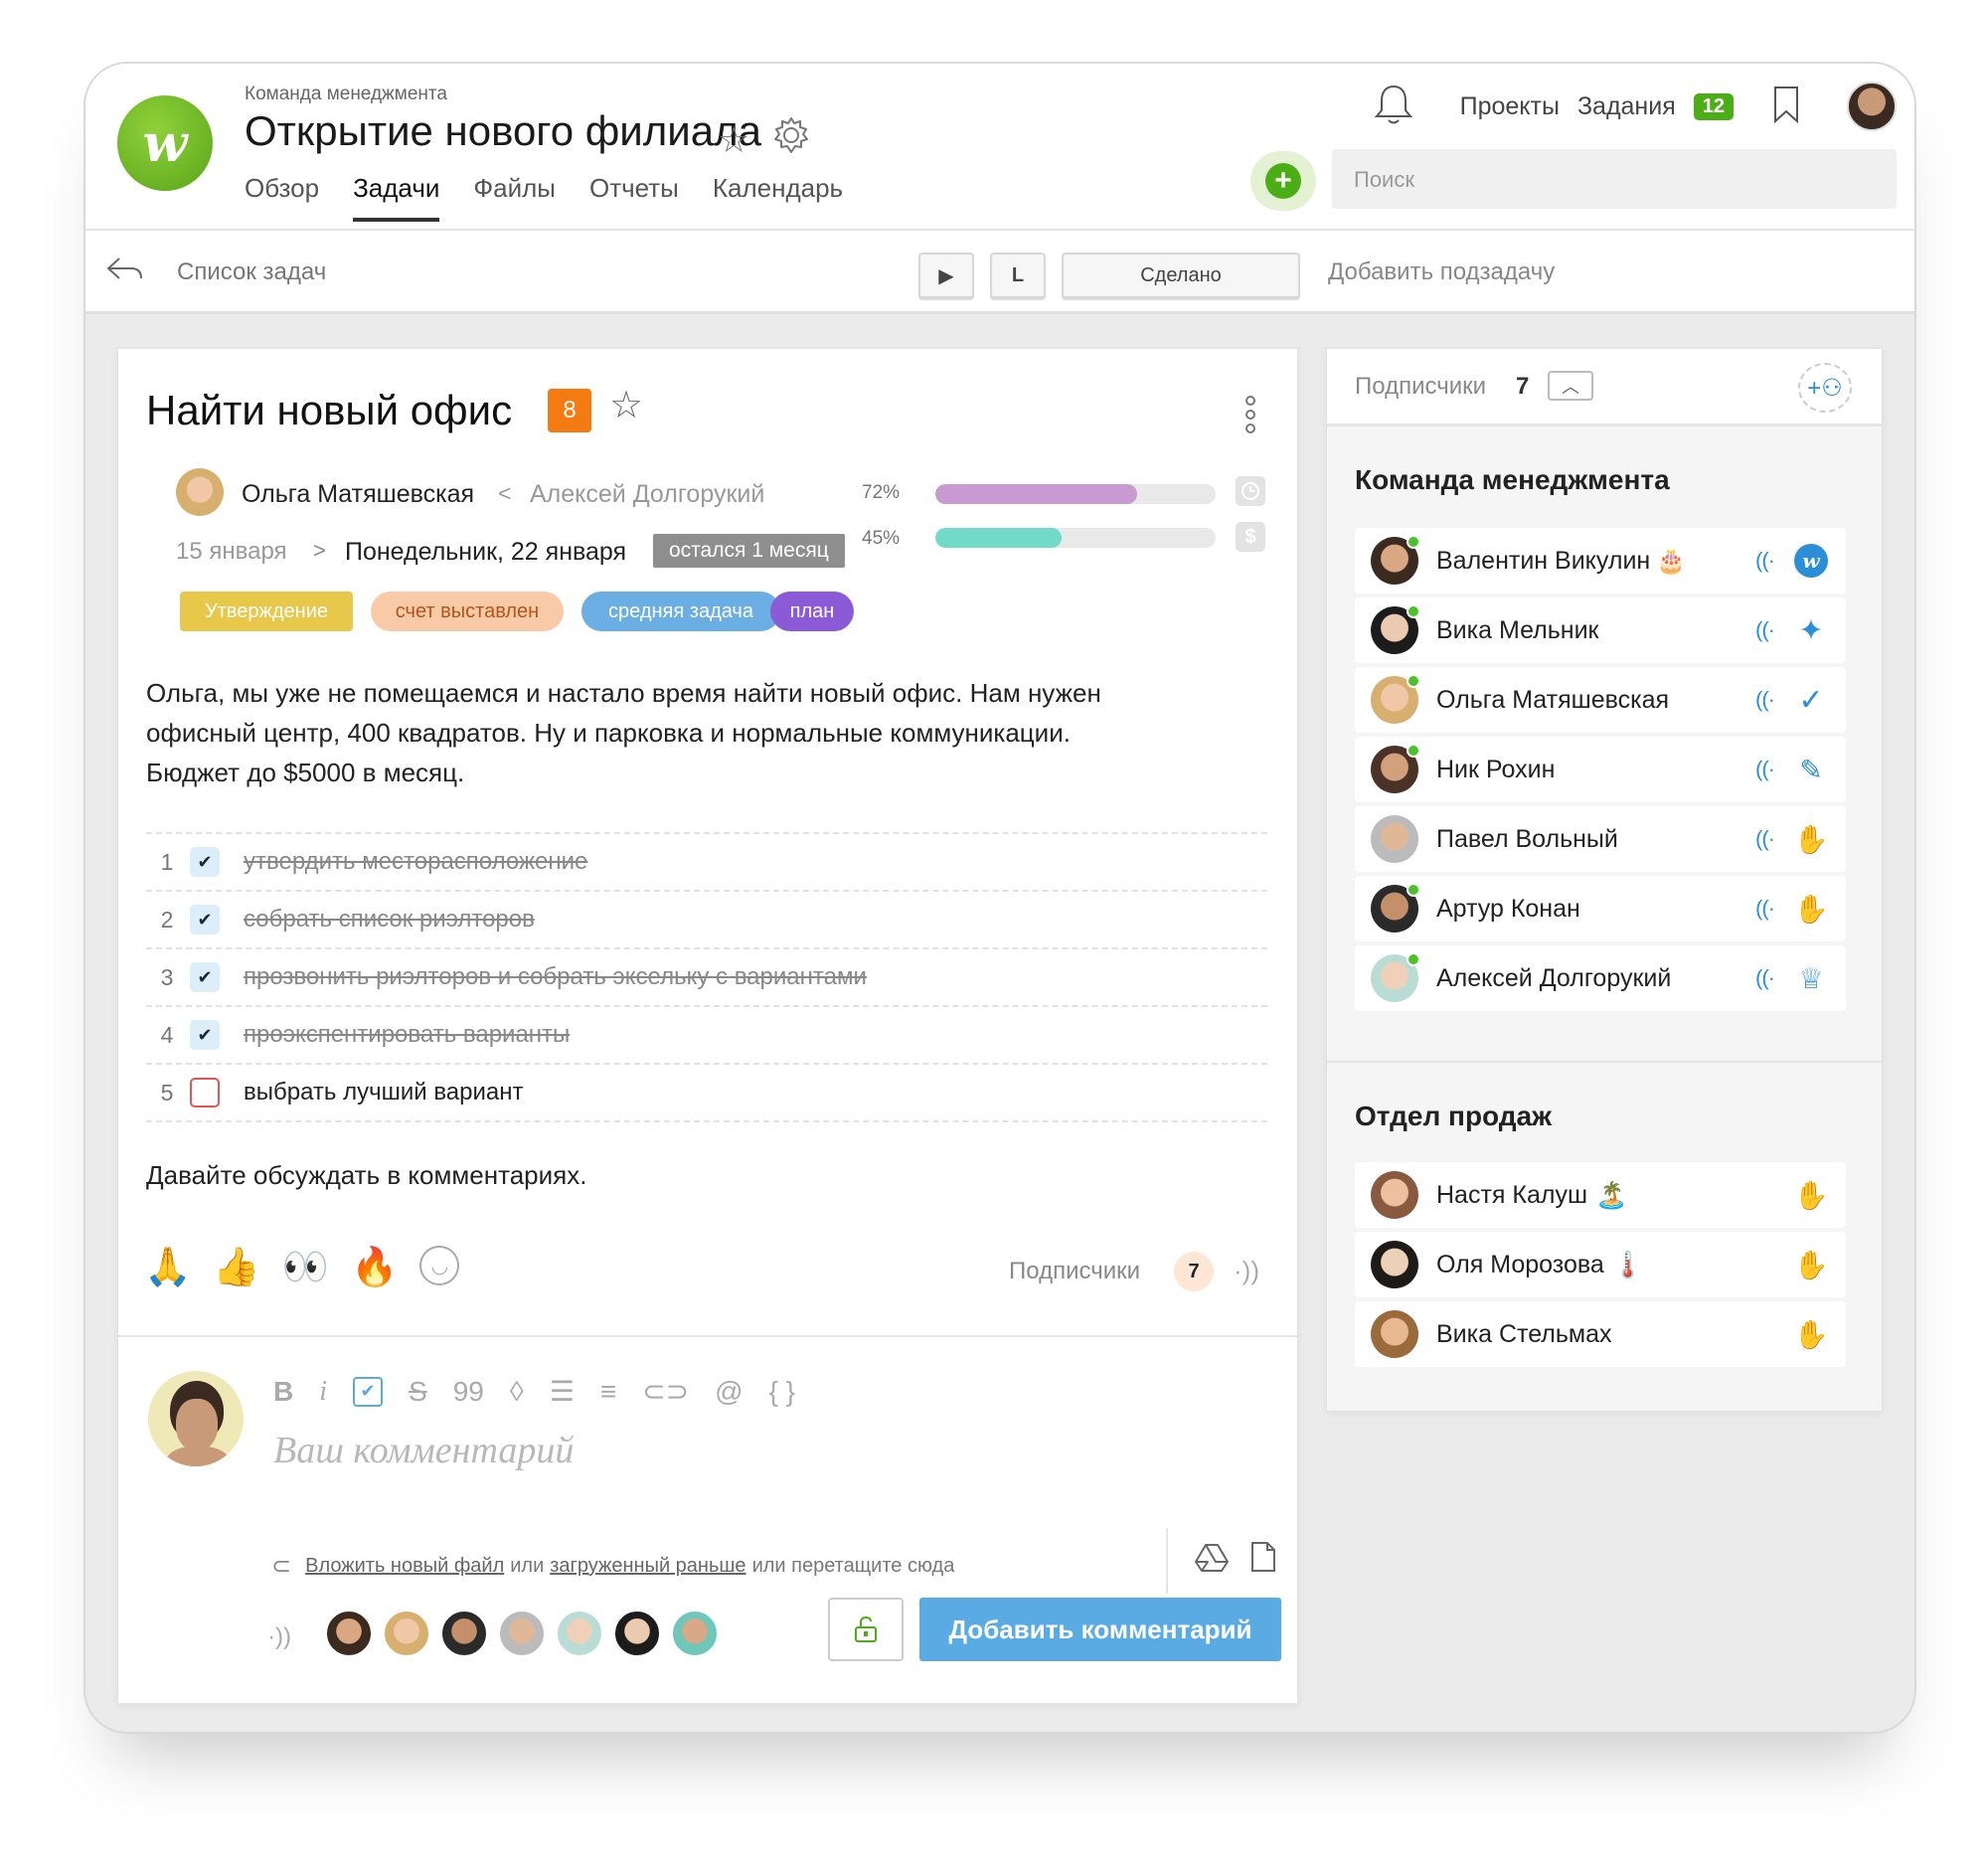 The height and width of the screenshot is (1869, 1988). I want to click on add-subtask-link: Добавить подзадачу, so click(1441, 272).